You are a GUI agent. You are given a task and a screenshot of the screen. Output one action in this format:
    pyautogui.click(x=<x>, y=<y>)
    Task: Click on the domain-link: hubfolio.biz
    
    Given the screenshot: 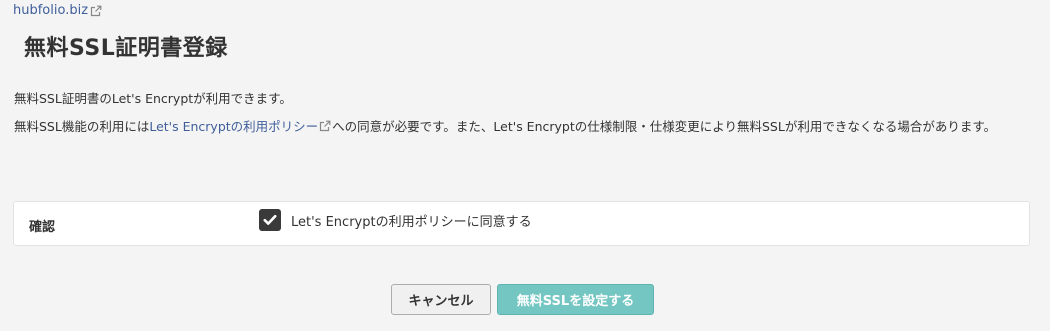 What is the action you would take?
    pyautogui.click(x=57, y=10)
    